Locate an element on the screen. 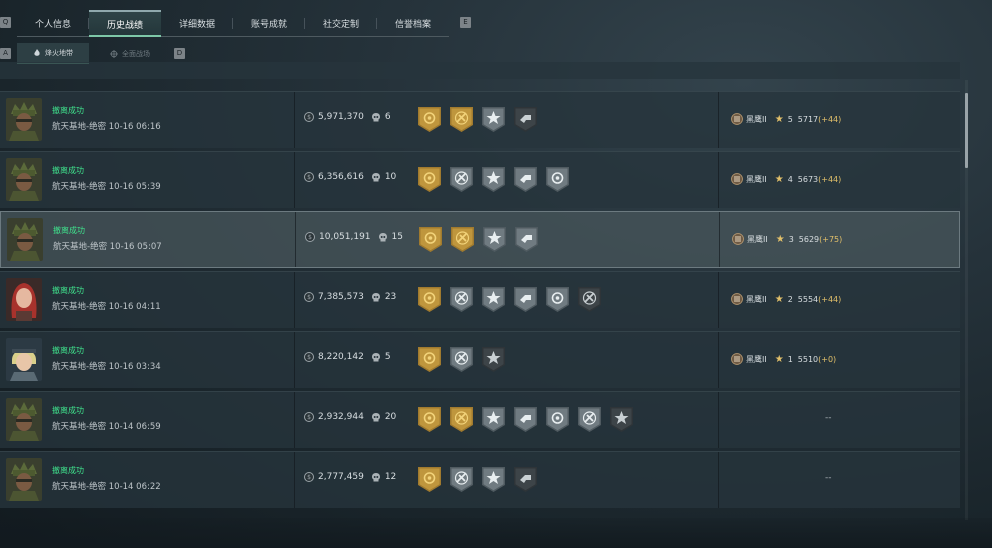 The width and height of the screenshot is (992, 548). tab-match-history: 历史战绩 is located at coordinates (125, 23).